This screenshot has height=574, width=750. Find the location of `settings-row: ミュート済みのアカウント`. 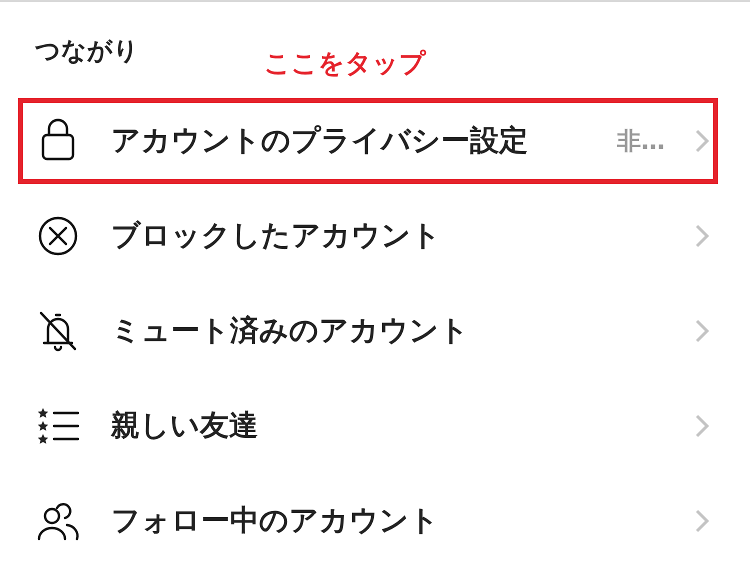

settings-row: ミュート済みのアカウント is located at coordinates (368, 331).